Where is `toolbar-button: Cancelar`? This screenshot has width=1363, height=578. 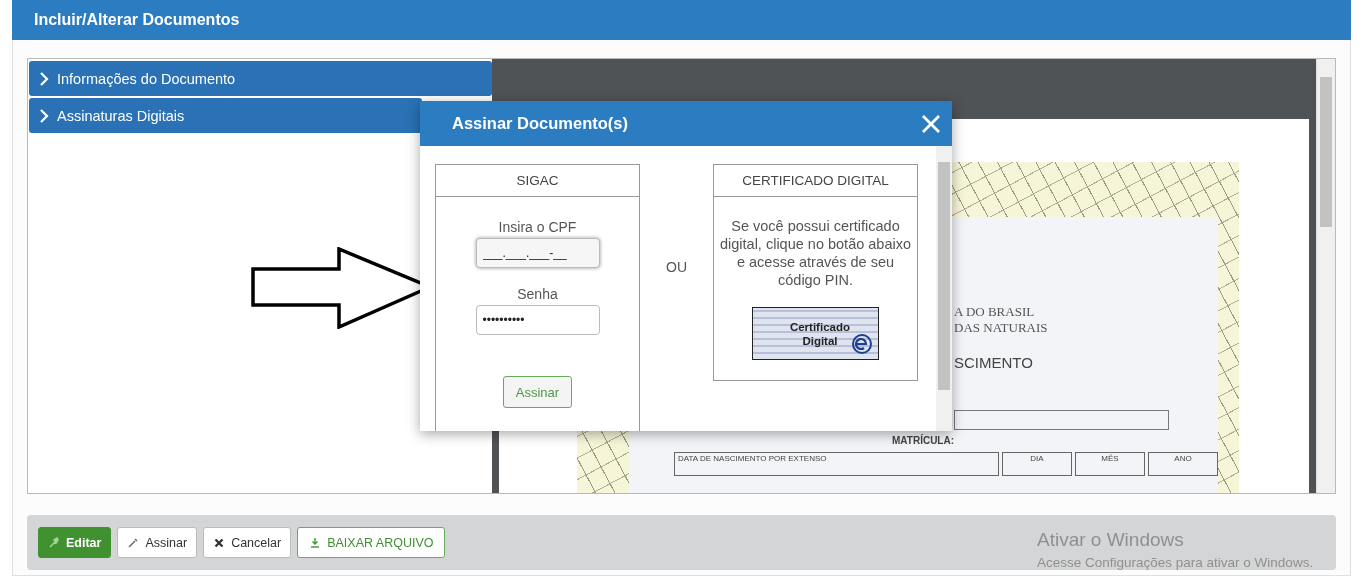
toolbar-button: Cancelar is located at coordinates (247, 542).